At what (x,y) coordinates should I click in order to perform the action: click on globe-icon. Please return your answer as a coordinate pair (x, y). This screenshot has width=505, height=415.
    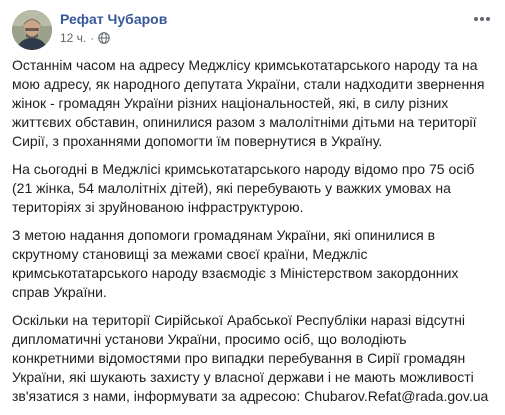
    Looking at the image, I should click on (104, 38).